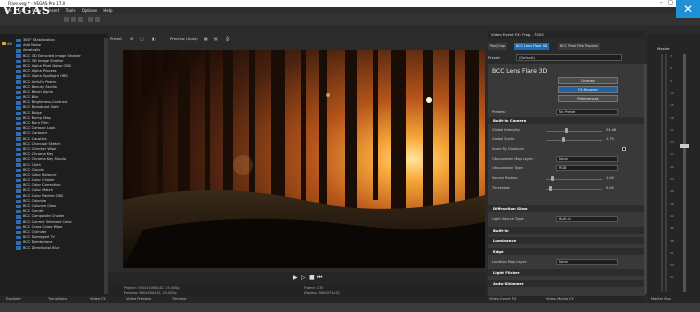  What do you see at coordinates (107, 10) in the screenshot?
I see `menu-help: Help` at bounding box center [107, 10].